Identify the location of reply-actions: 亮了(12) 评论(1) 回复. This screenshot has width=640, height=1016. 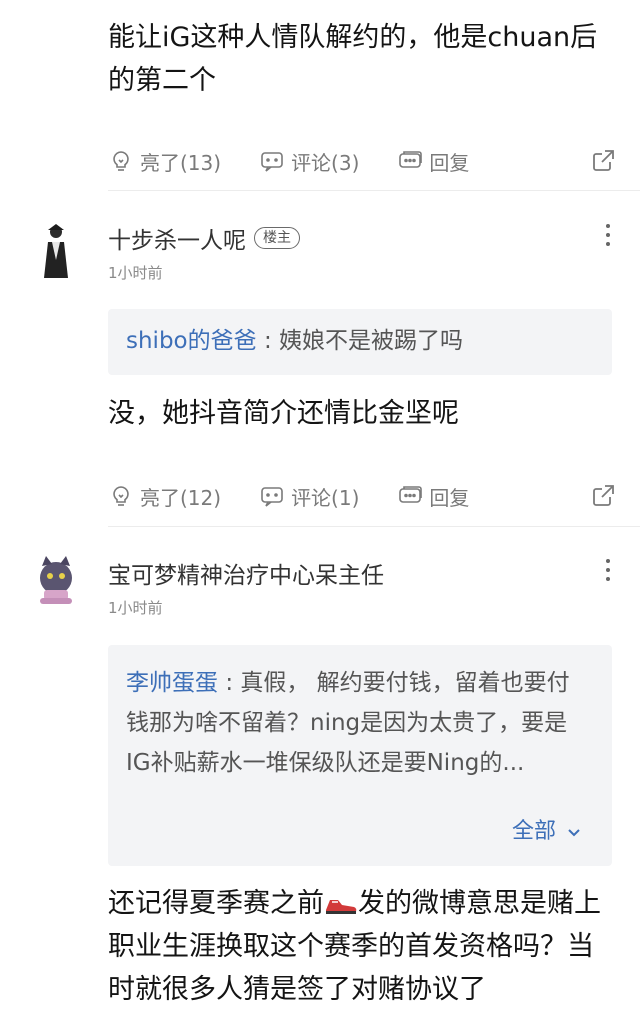
(365, 496).